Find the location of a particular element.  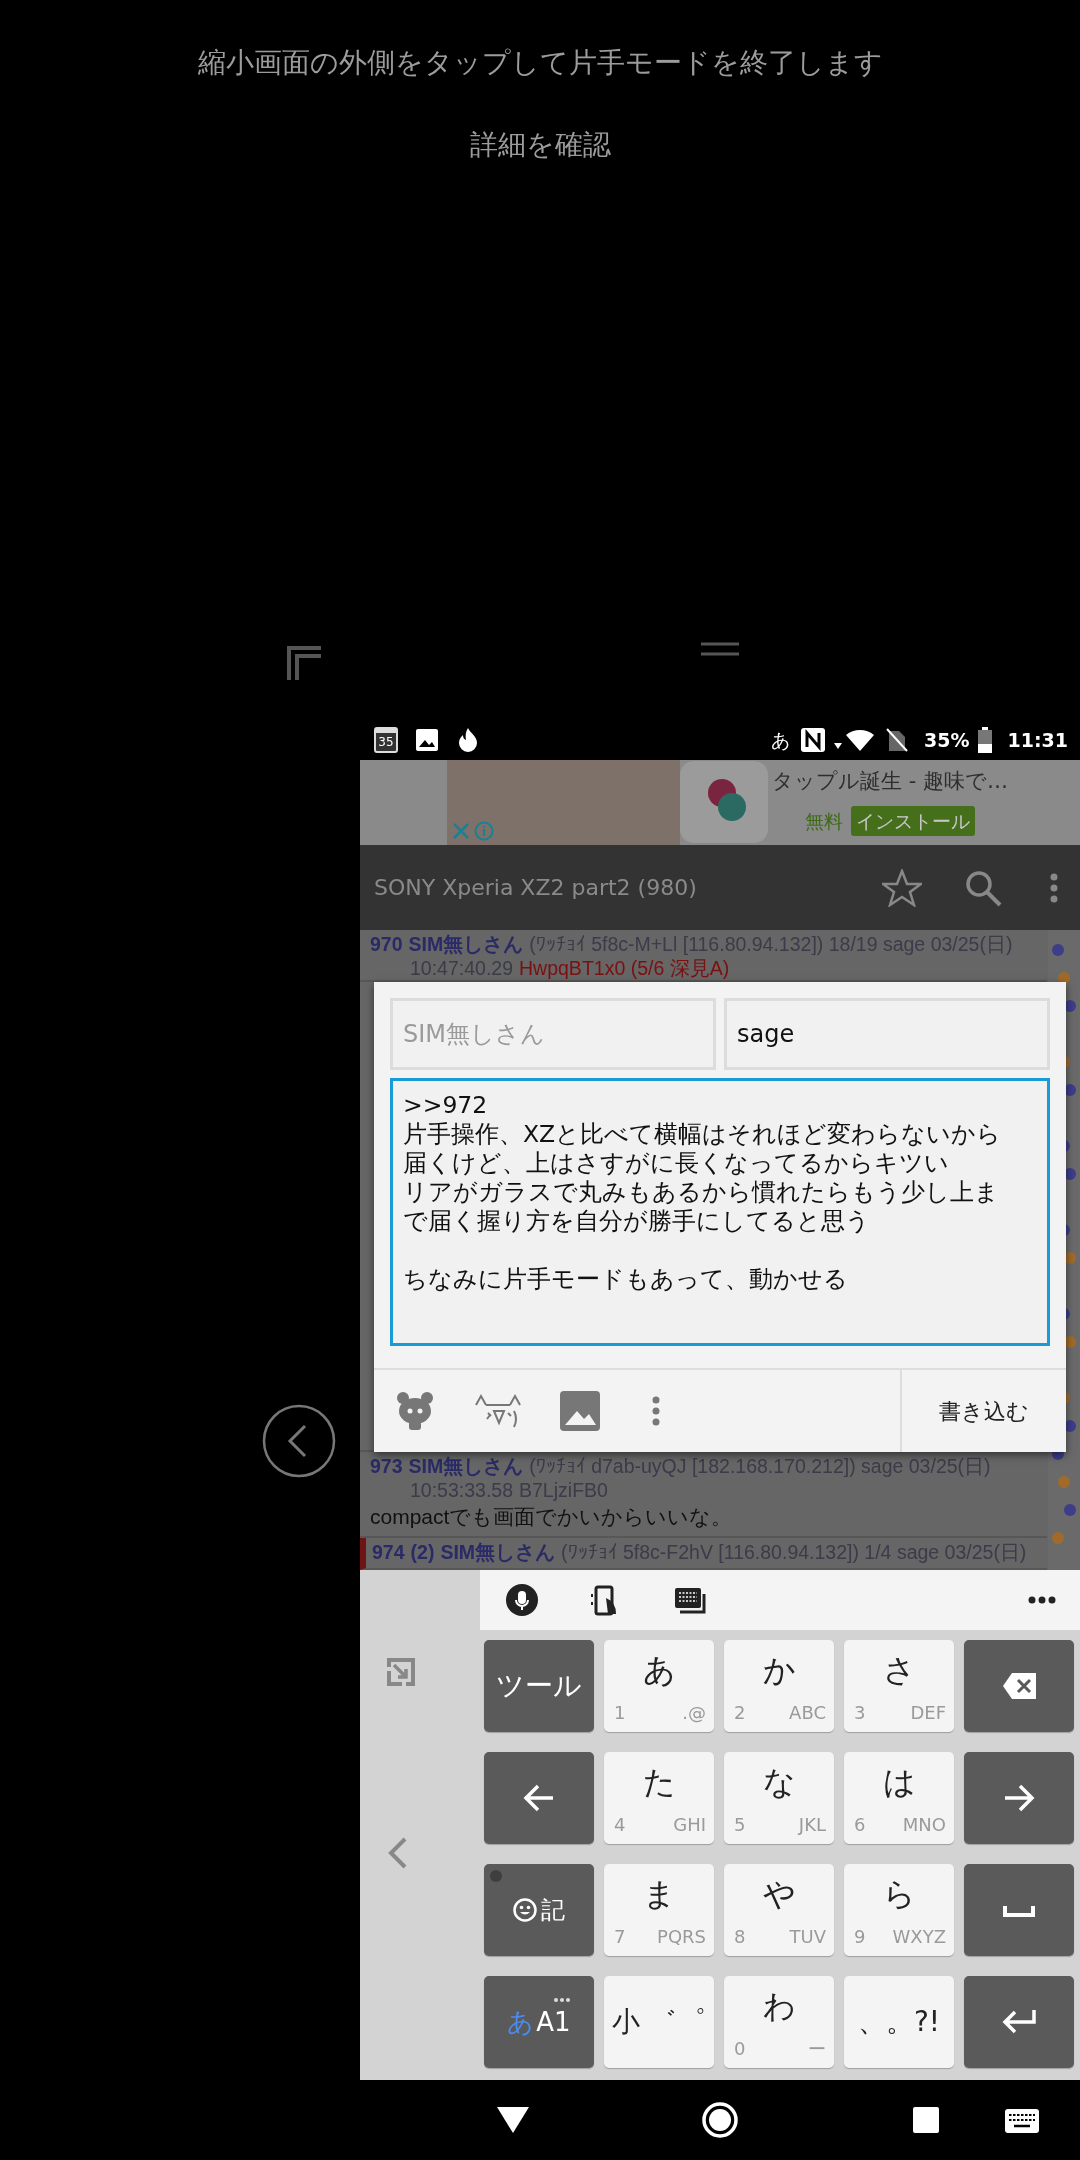

flame-icon is located at coordinates (468, 740).